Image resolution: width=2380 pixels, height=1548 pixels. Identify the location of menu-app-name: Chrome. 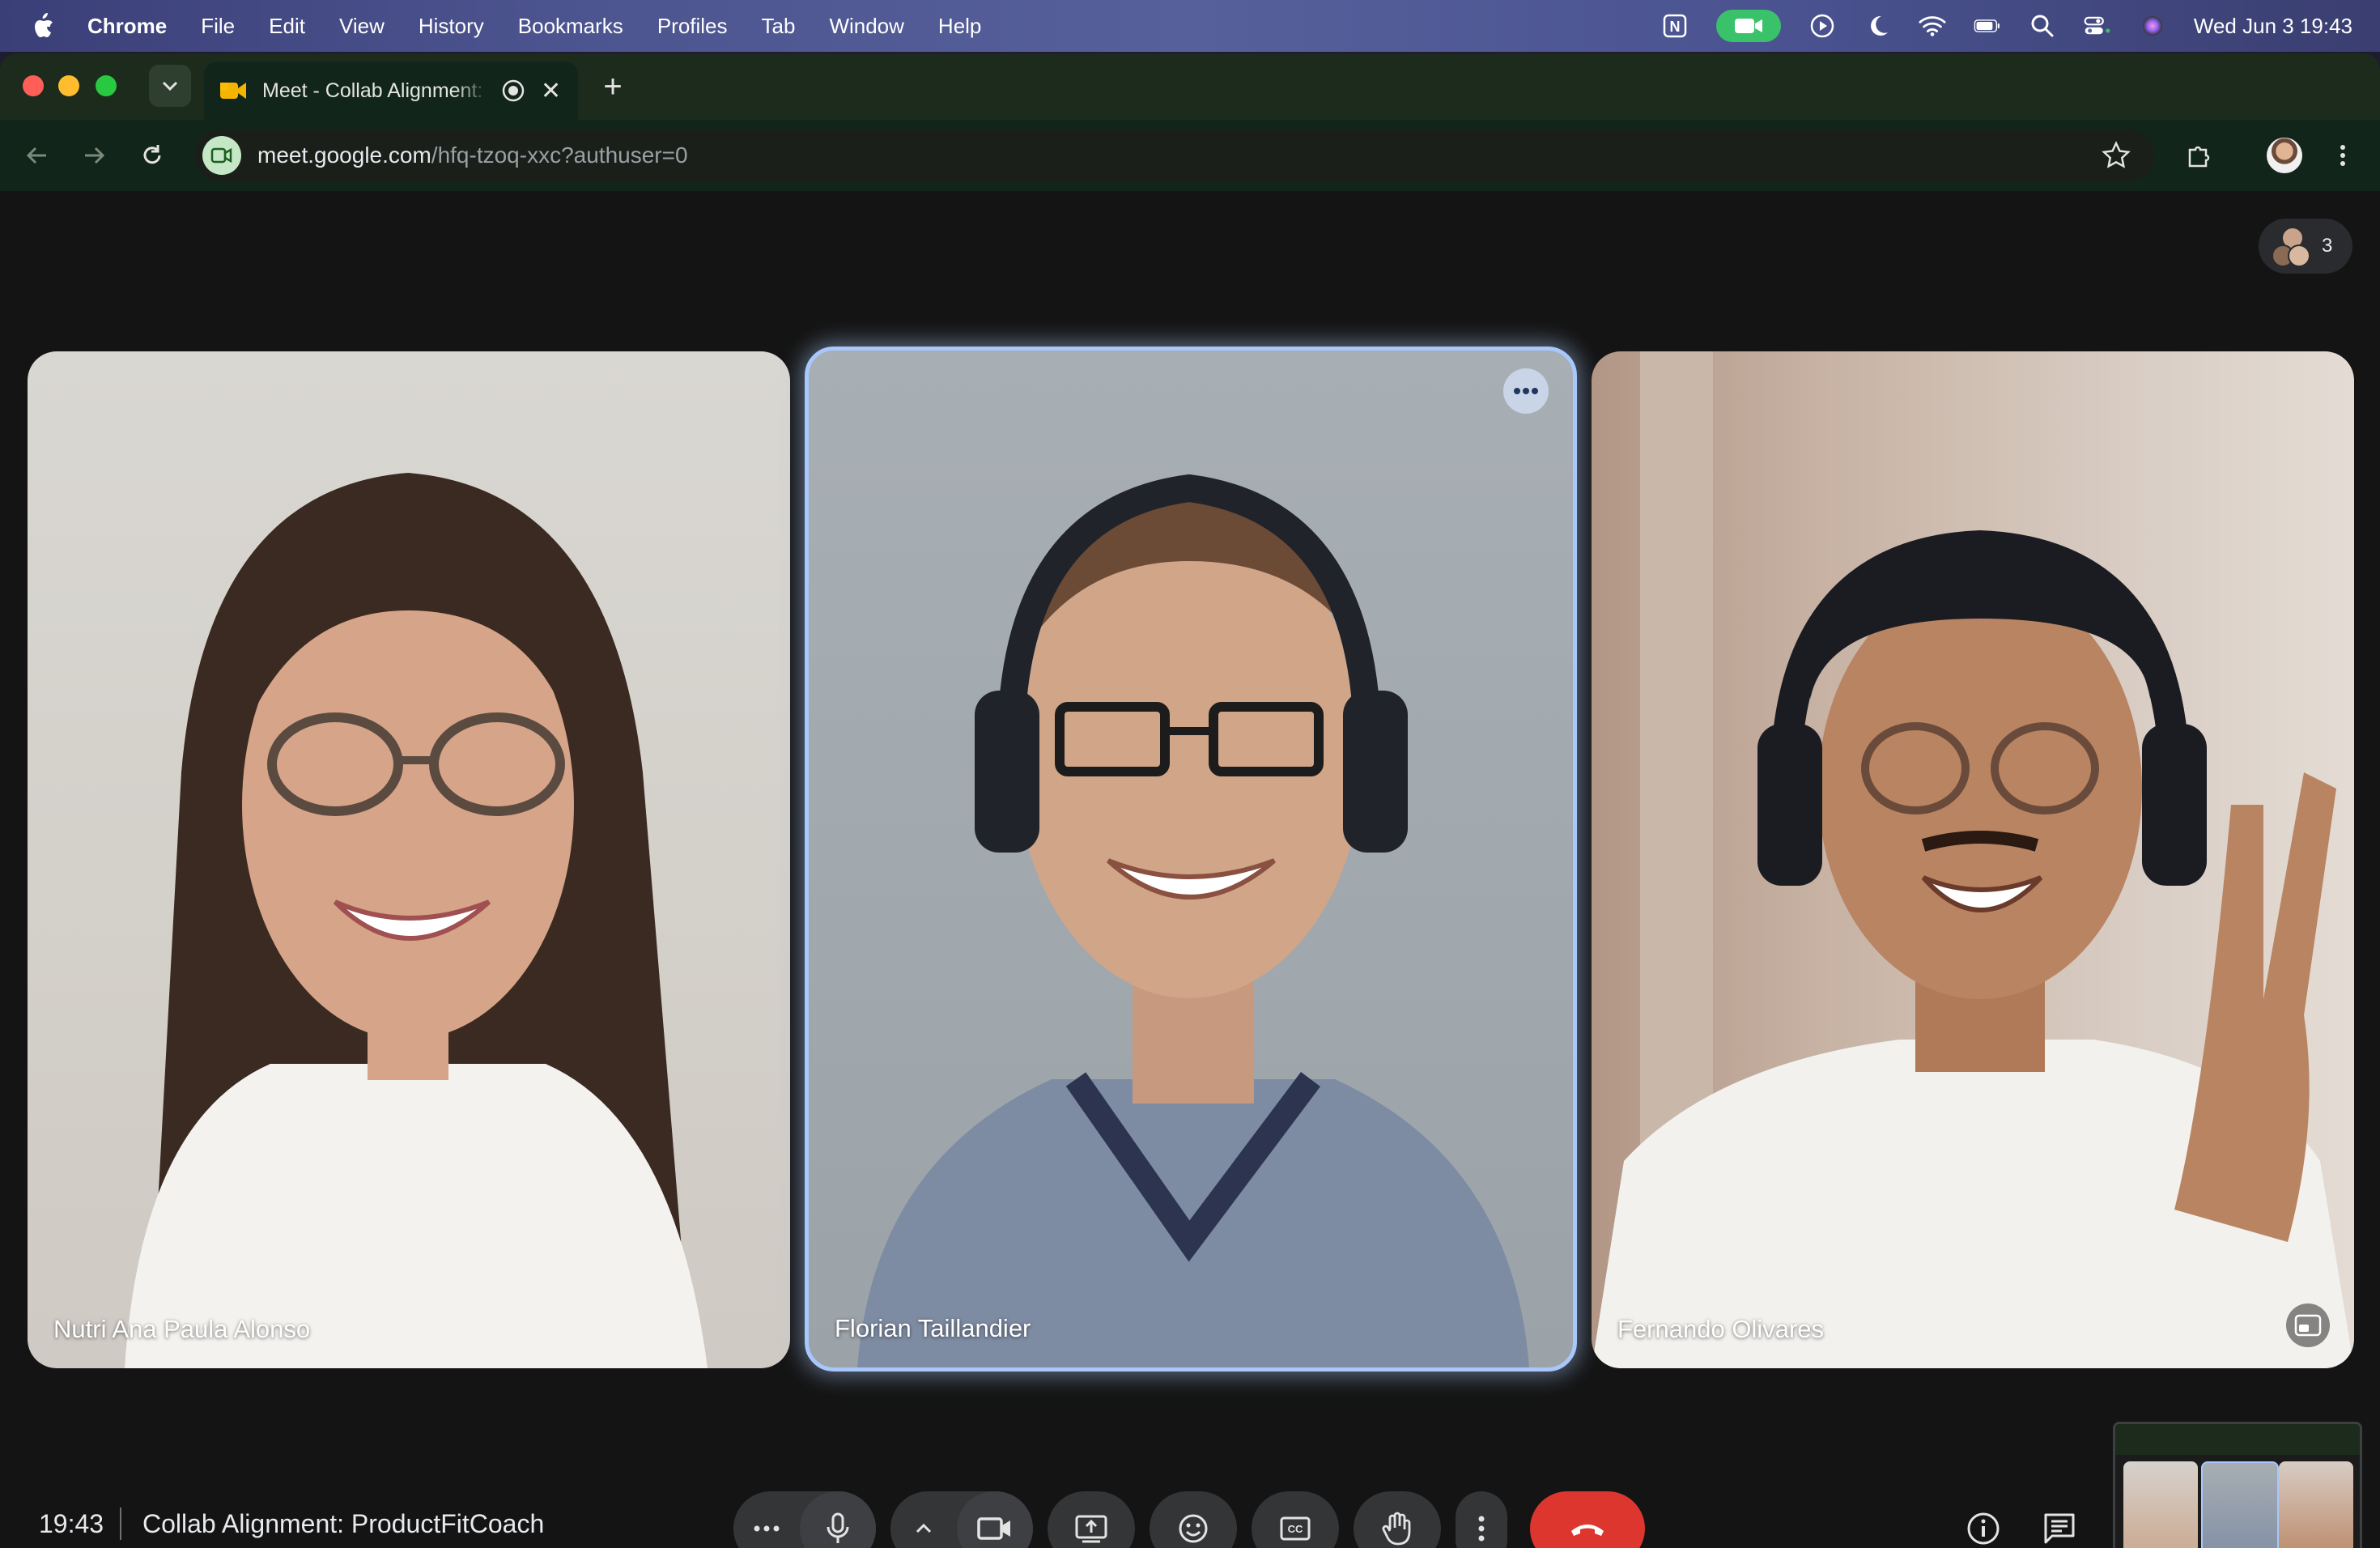
(127, 27).